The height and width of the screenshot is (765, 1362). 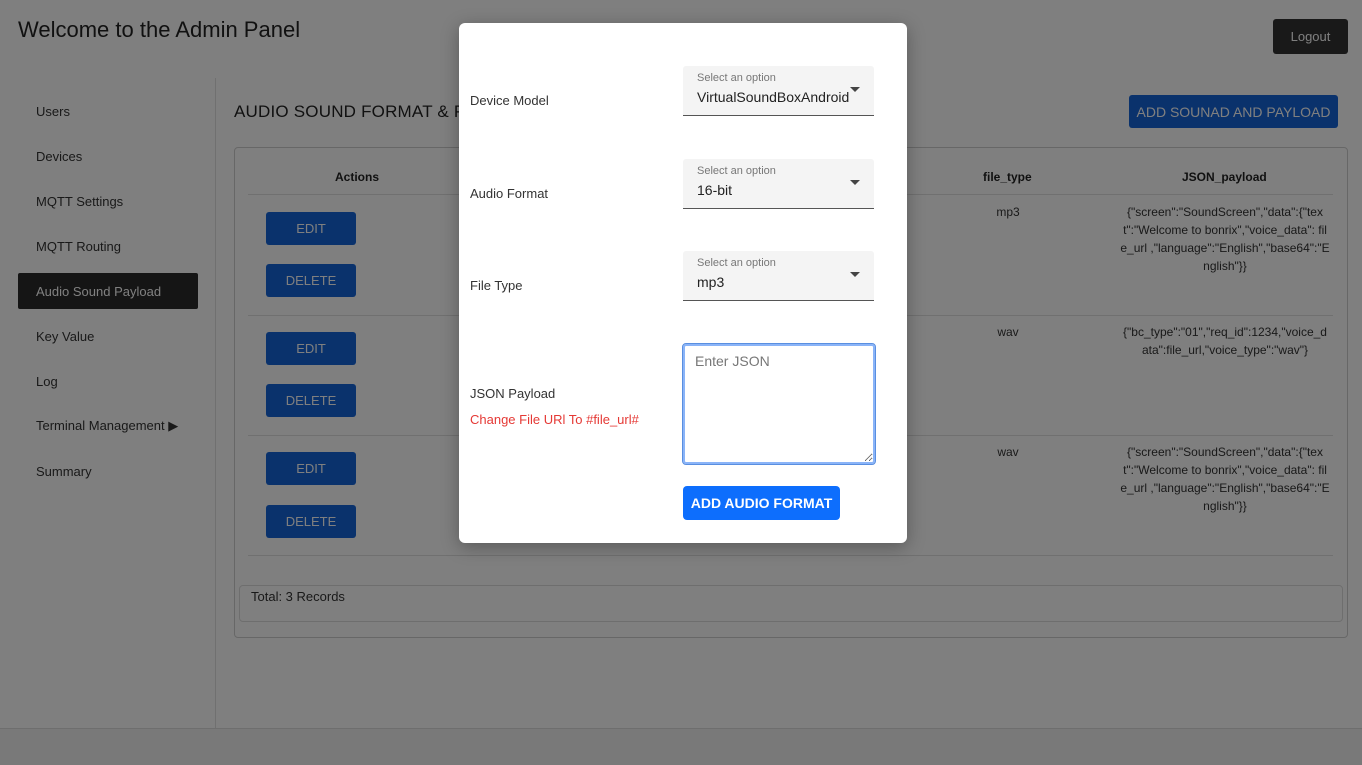 I want to click on audio-format-label: Audio Format, so click(x=509, y=193).